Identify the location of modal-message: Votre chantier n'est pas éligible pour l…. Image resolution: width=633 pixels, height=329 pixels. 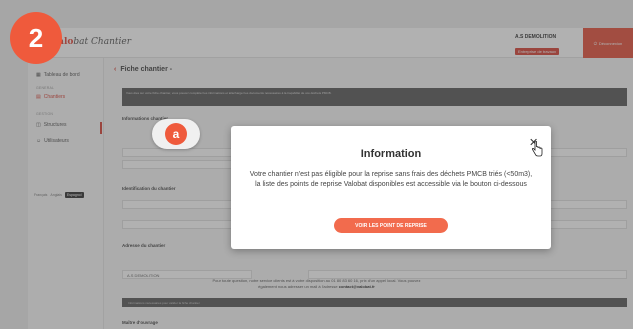
(391, 179).